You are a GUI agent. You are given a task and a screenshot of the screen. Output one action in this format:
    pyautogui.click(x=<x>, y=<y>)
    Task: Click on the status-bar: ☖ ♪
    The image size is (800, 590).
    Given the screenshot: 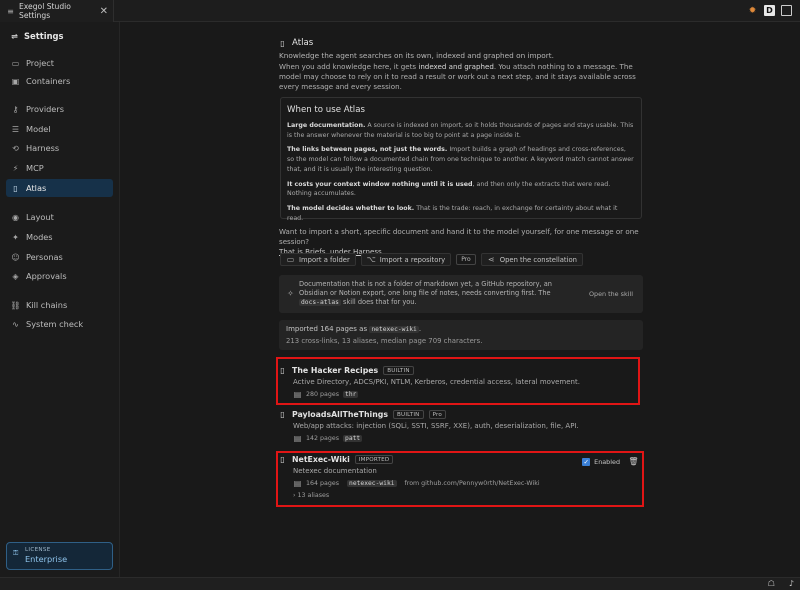 What is the action you would take?
    pyautogui.click(x=400, y=583)
    